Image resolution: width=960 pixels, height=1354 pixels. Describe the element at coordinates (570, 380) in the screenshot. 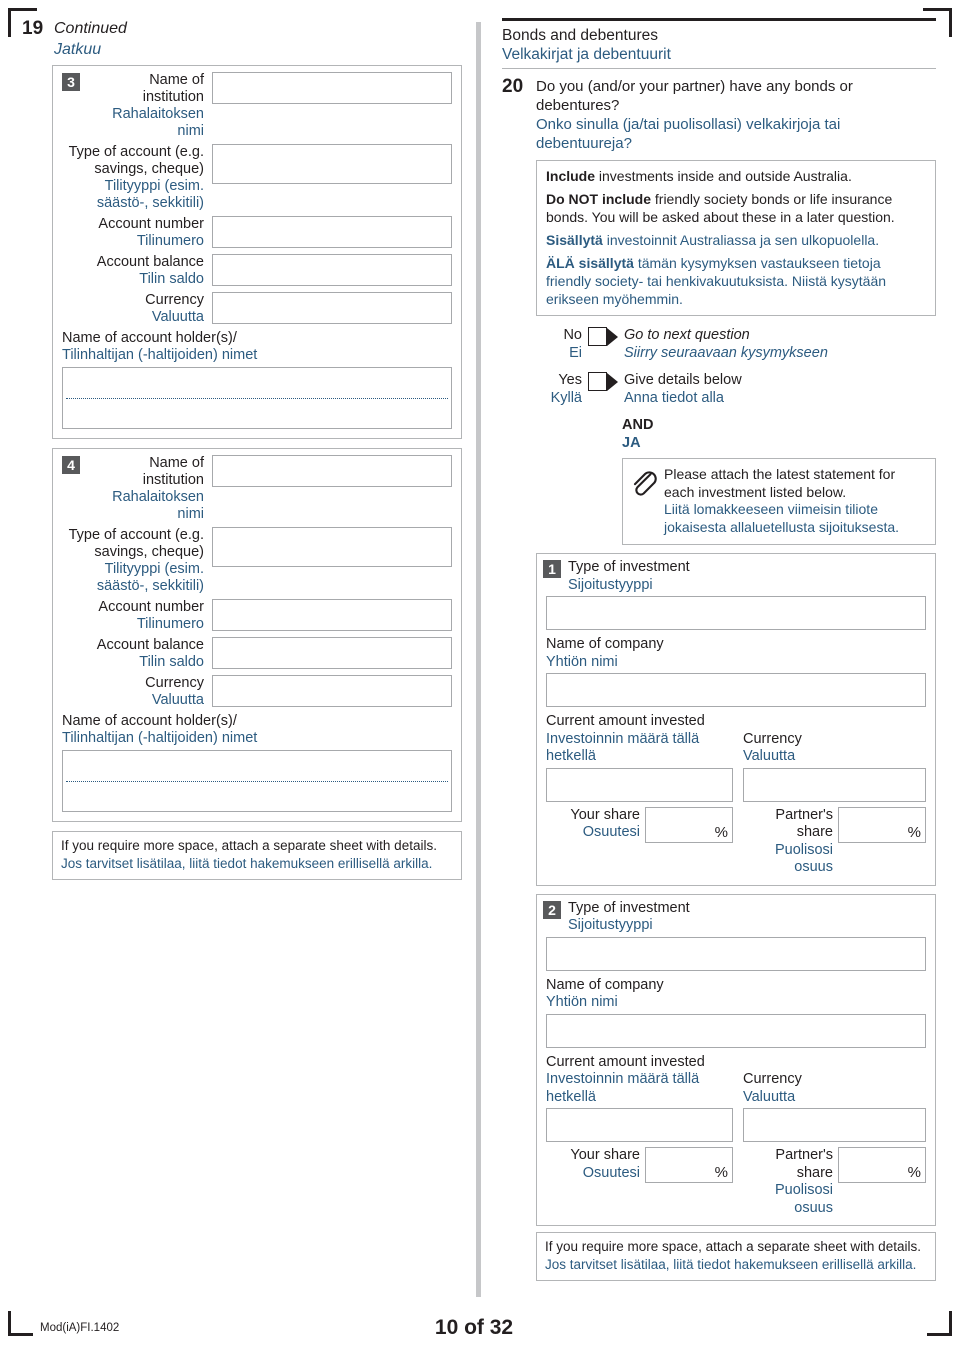

I see `choice-yes-label-en: Yes` at that location.